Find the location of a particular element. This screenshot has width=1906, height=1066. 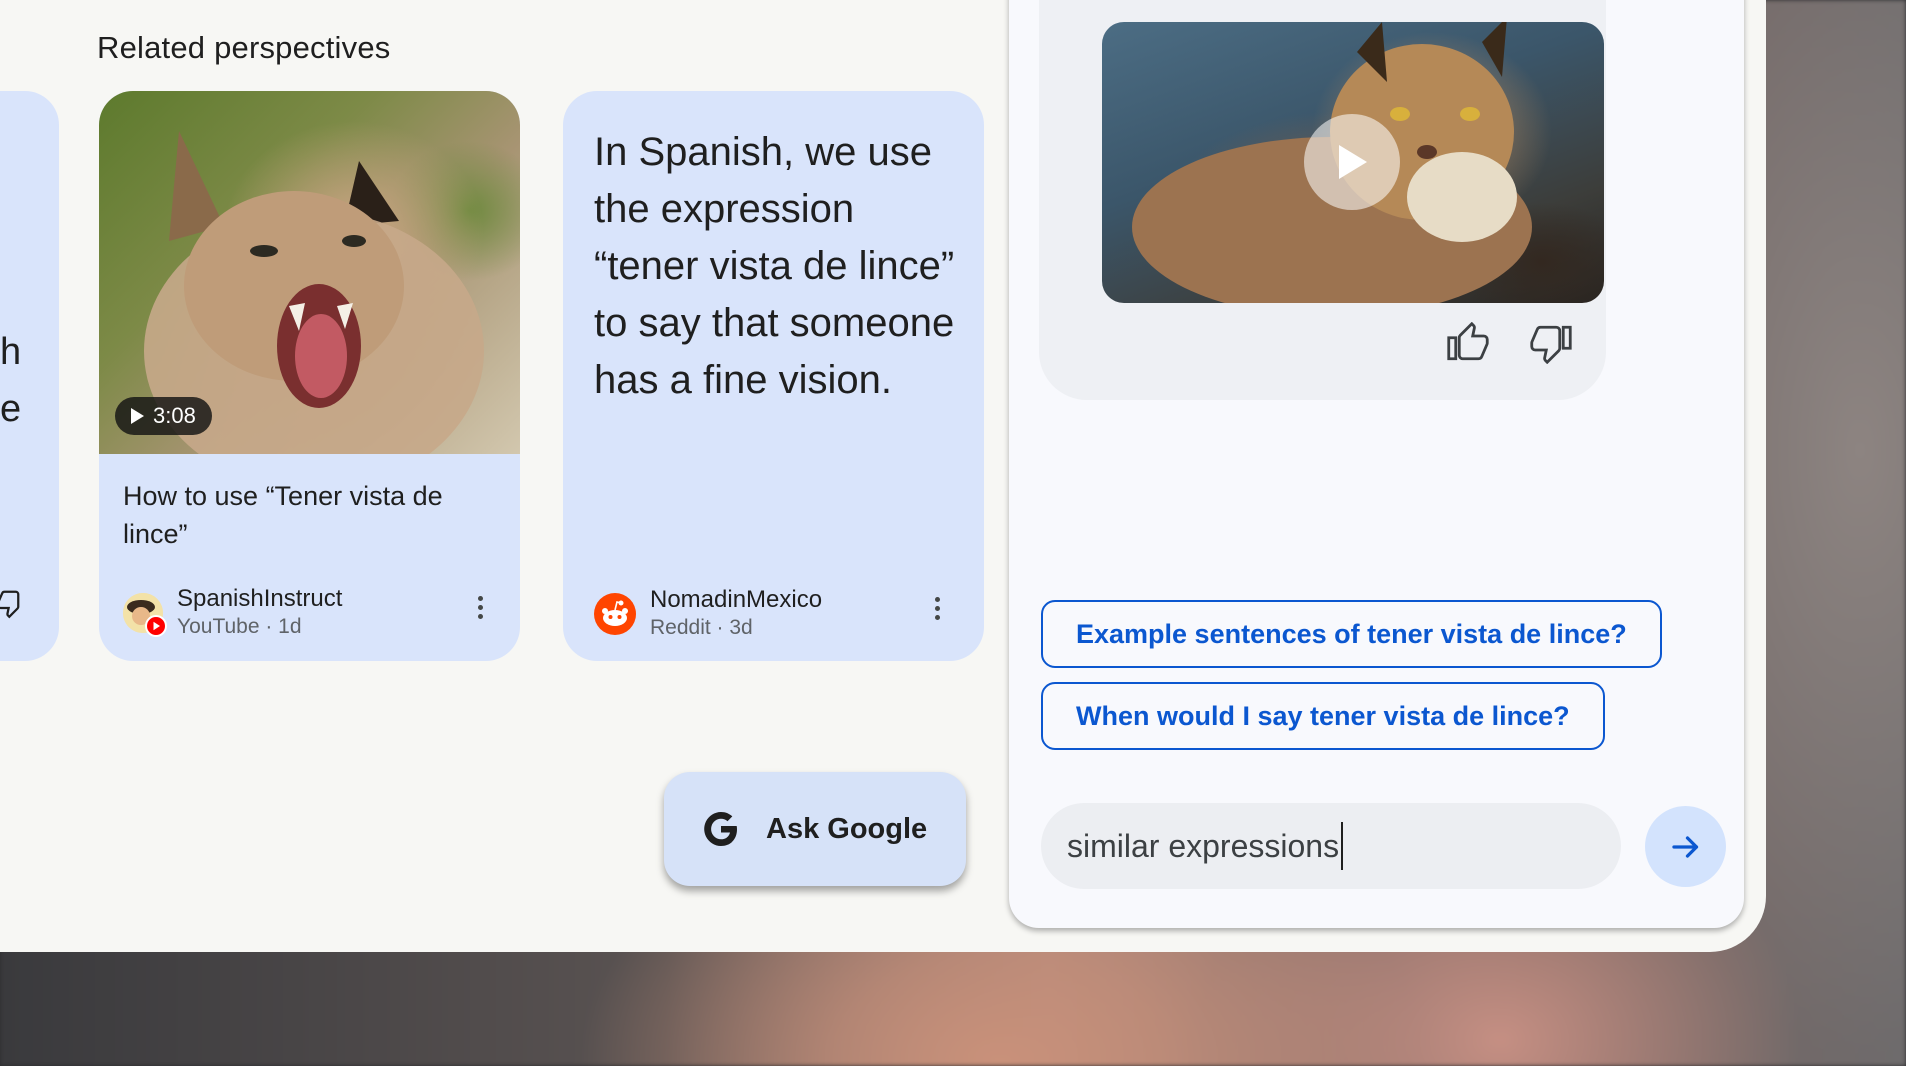

video-source: SpanishInstruct YouTube · 1d is located at coordinates (232, 613).